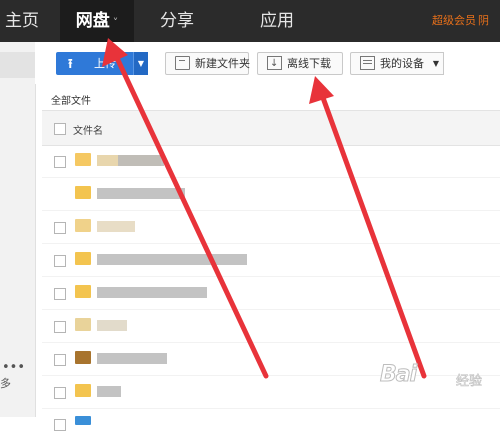 This screenshot has width=500, height=440. I want to click on new-folder-label: 新建文件夹, so click(222, 63).